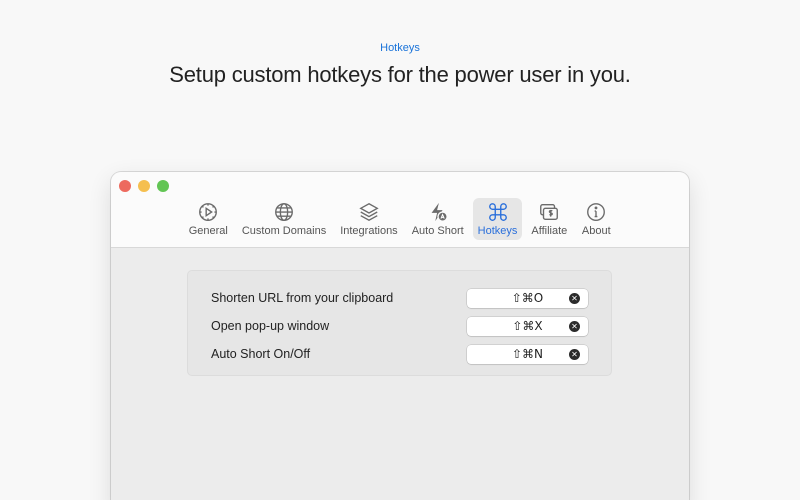 This screenshot has height=500, width=800. I want to click on minimize-window-button, so click(144, 186).